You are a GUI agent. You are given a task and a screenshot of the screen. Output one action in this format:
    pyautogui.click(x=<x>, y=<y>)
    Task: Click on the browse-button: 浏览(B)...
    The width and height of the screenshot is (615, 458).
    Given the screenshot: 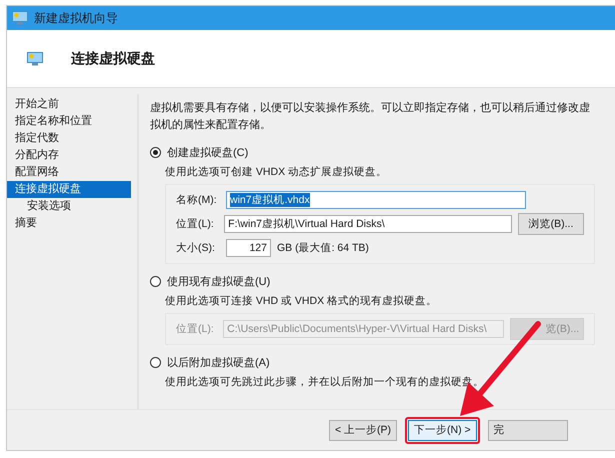 What is the action you would take?
    pyautogui.click(x=551, y=224)
    